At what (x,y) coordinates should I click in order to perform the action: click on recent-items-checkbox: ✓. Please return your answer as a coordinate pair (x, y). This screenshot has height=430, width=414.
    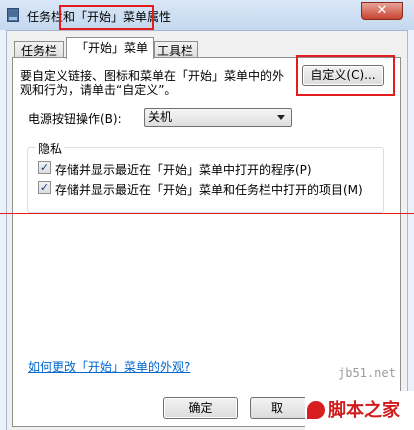
    Looking at the image, I should click on (44, 187).